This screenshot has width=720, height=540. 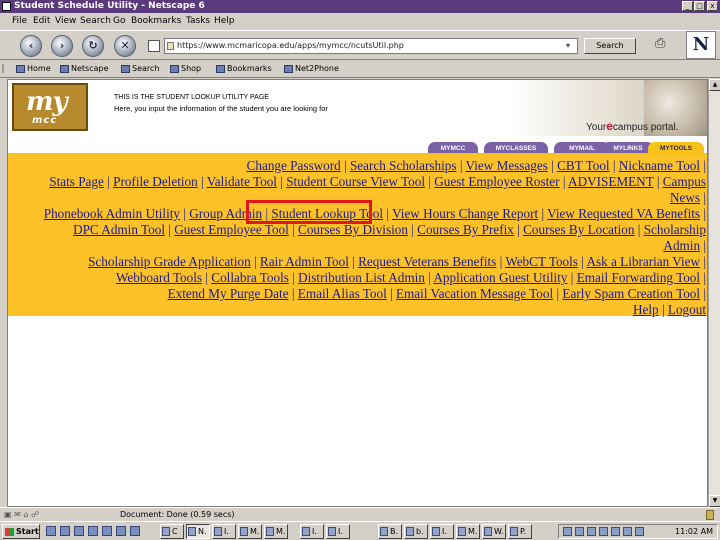 I want to click on link-campus-news-cont: News, so click(x=685, y=197).